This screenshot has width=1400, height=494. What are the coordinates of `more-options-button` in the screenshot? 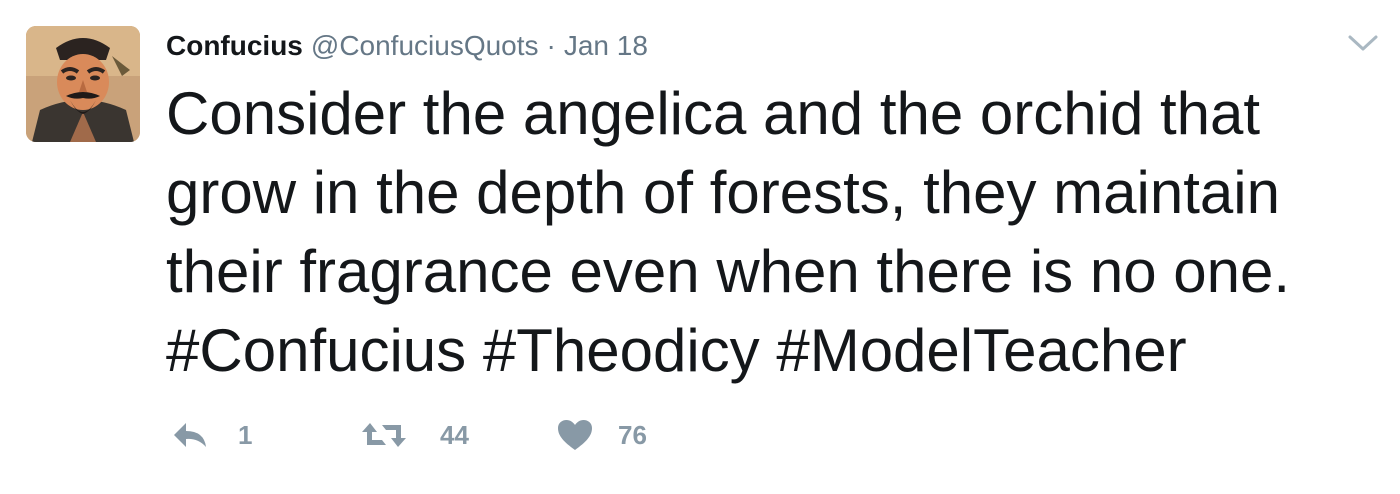 It's located at (1363, 43).